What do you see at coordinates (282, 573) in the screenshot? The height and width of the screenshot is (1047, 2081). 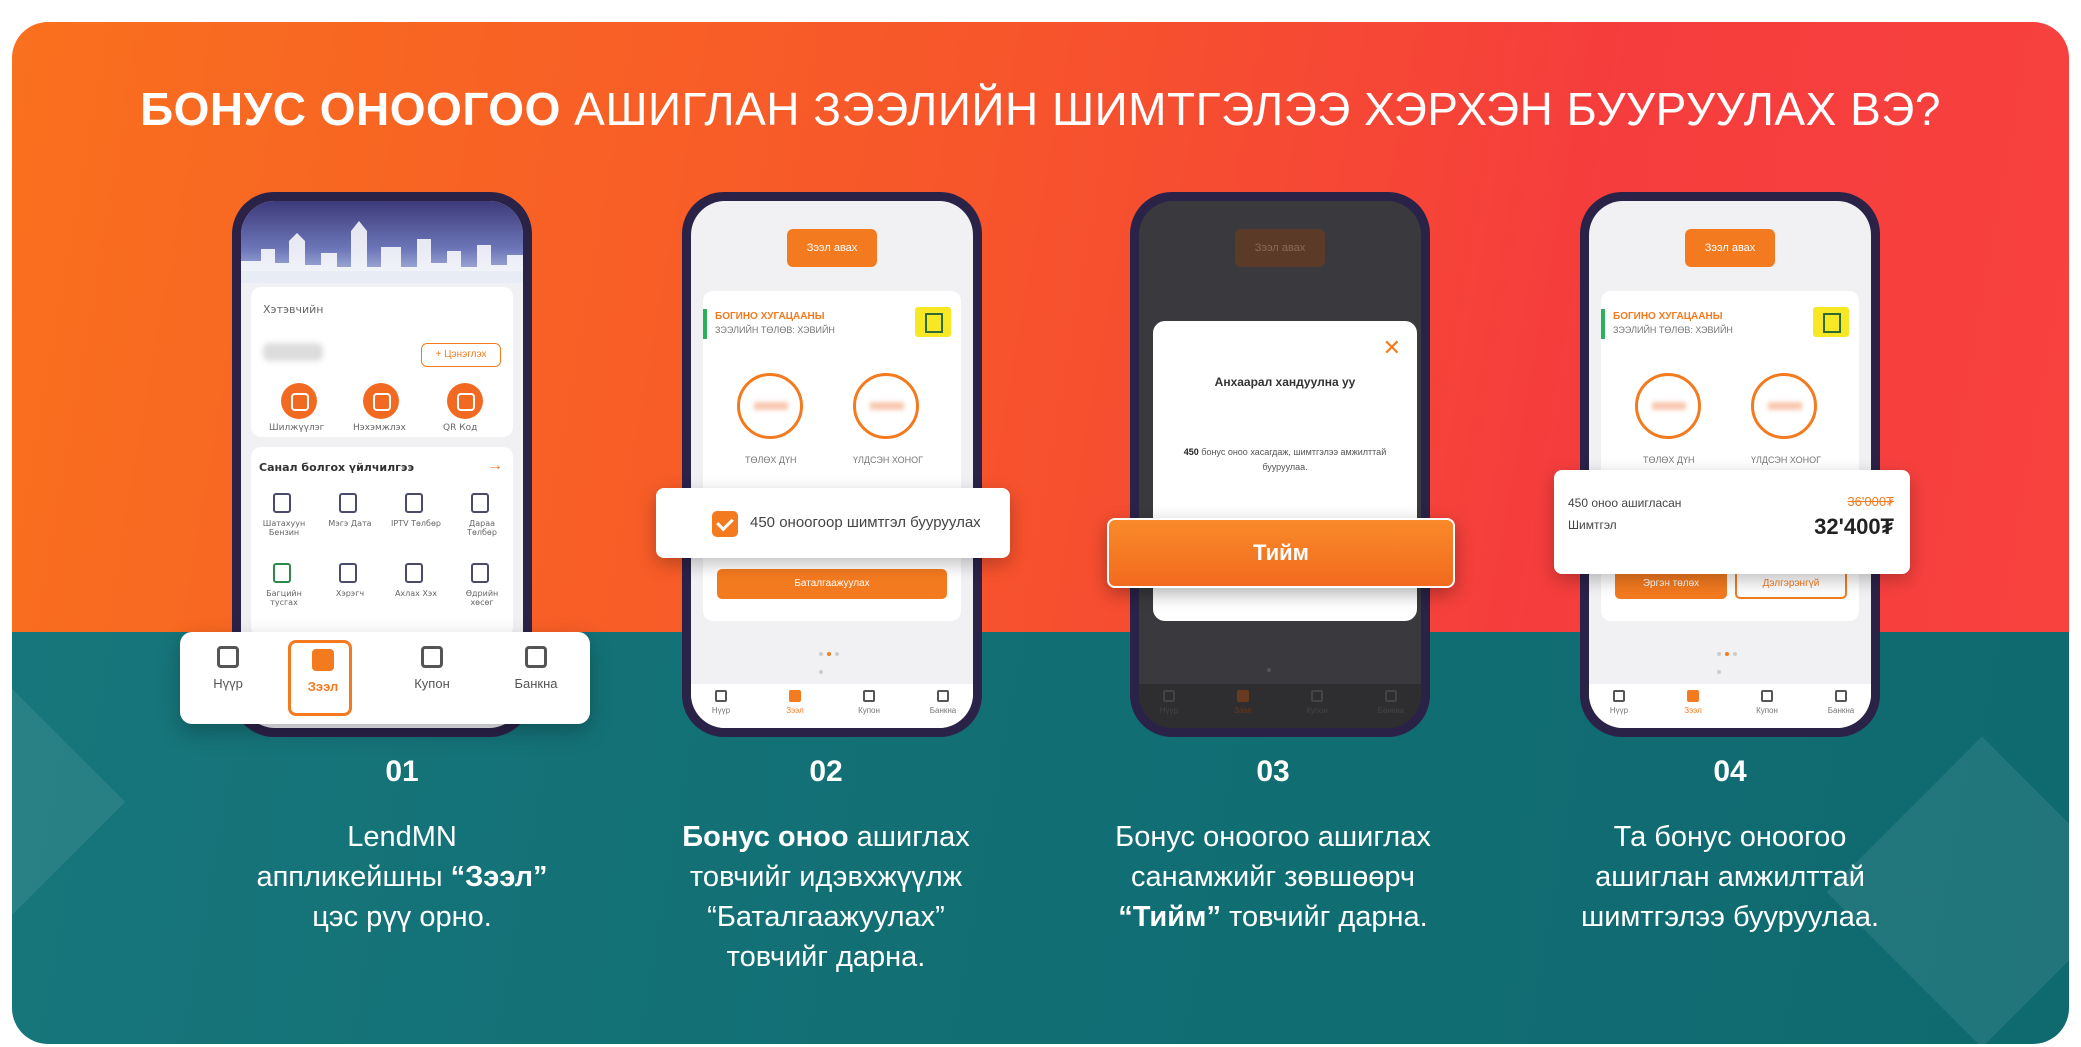 I see `package-icon` at bounding box center [282, 573].